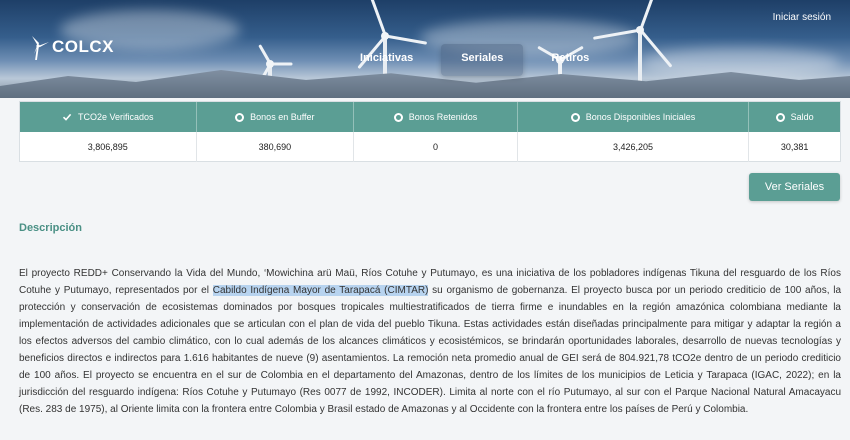  What do you see at coordinates (67, 117) in the screenshot?
I see `check-icon` at bounding box center [67, 117].